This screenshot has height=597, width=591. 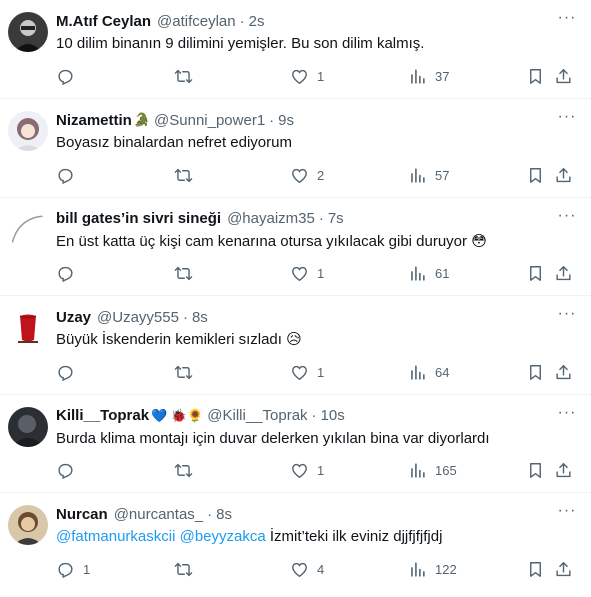 What do you see at coordinates (271, 218) in the screenshot?
I see `user-handle: @hayaizm35` at bounding box center [271, 218].